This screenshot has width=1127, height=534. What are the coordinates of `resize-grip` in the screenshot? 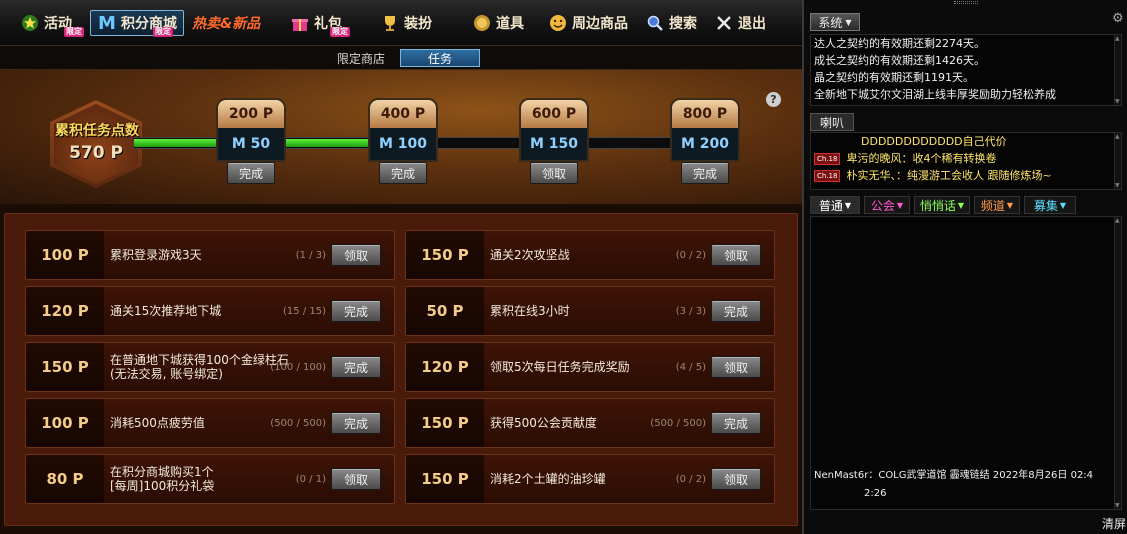 It's located at (966, 2).